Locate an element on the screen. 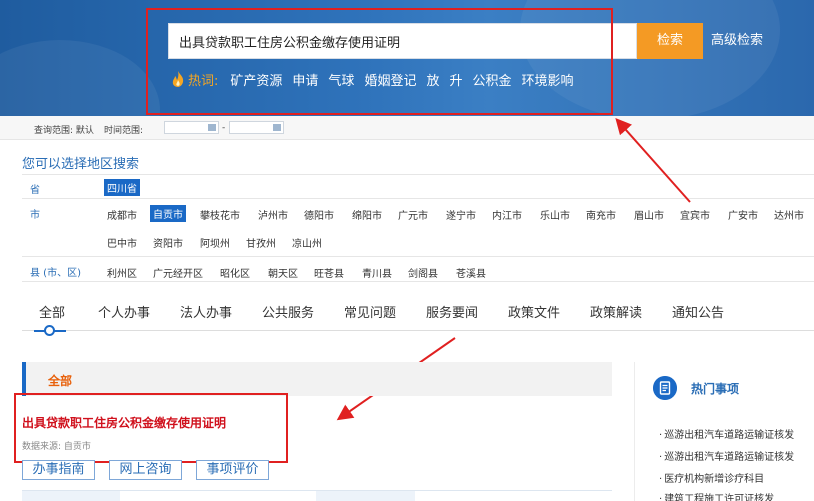 The width and height of the screenshot is (814, 501). county-item: 昭化区 is located at coordinates (235, 272).